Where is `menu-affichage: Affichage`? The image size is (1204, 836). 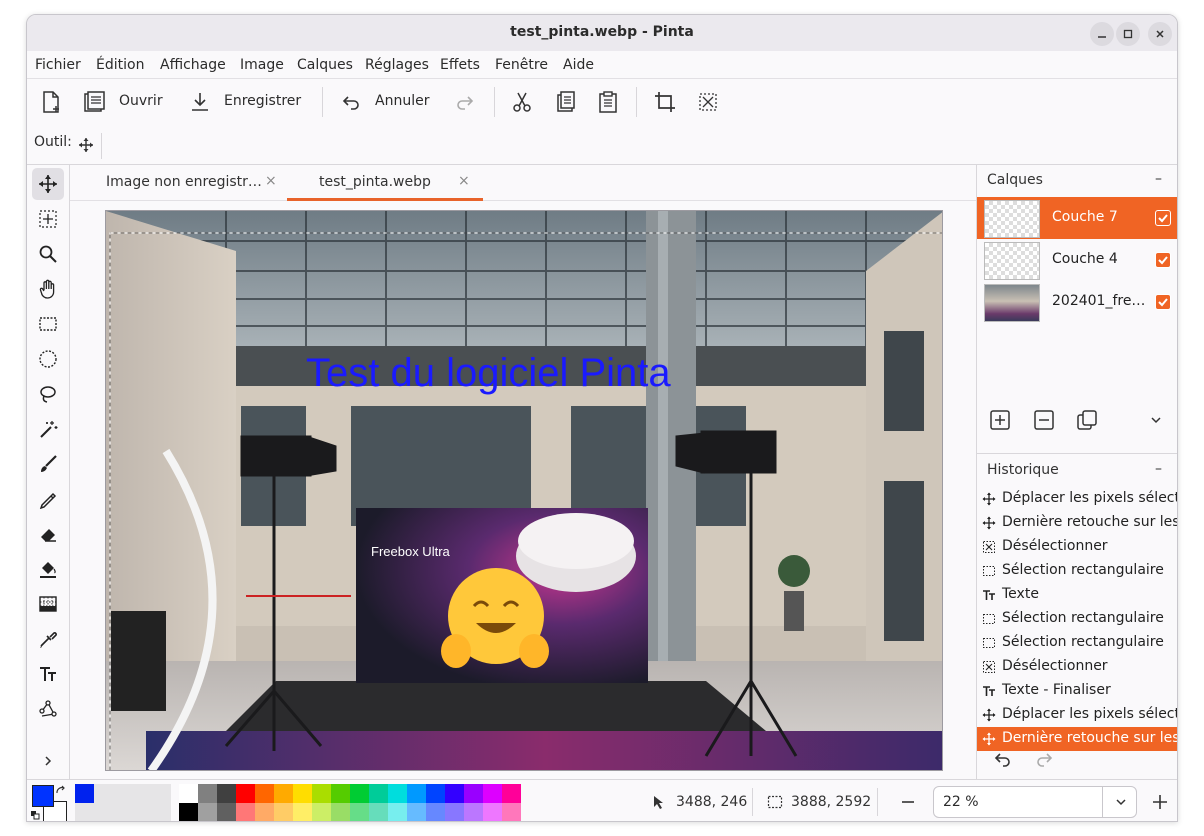
menu-affichage: Affichage is located at coordinates (193, 65).